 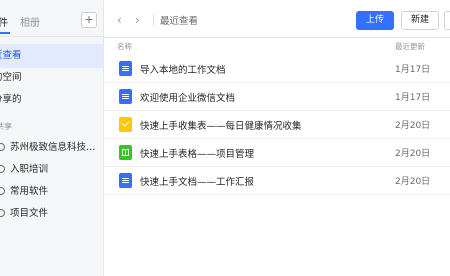 I want to click on folder-item: 项目文件, so click(x=51, y=214).